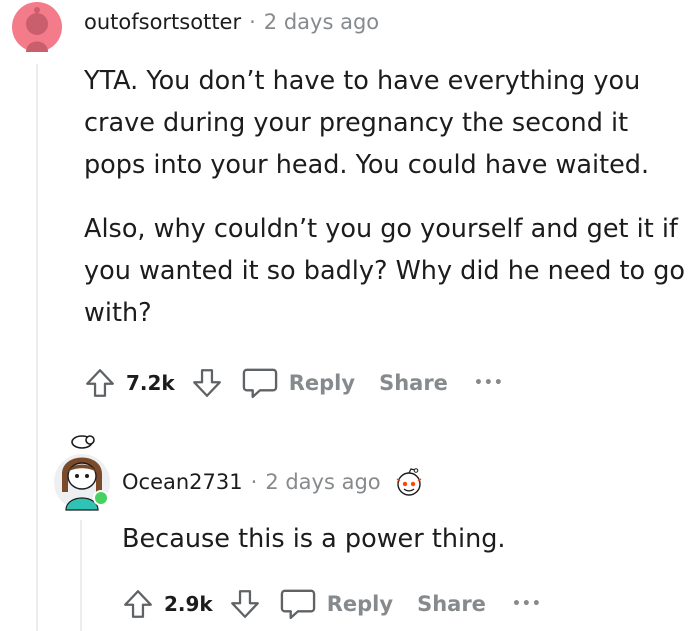 This screenshot has height=631, width=700. Describe the element at coordinates (182, 482) in the screenshot. I see `username: Ocean2731` at that location.